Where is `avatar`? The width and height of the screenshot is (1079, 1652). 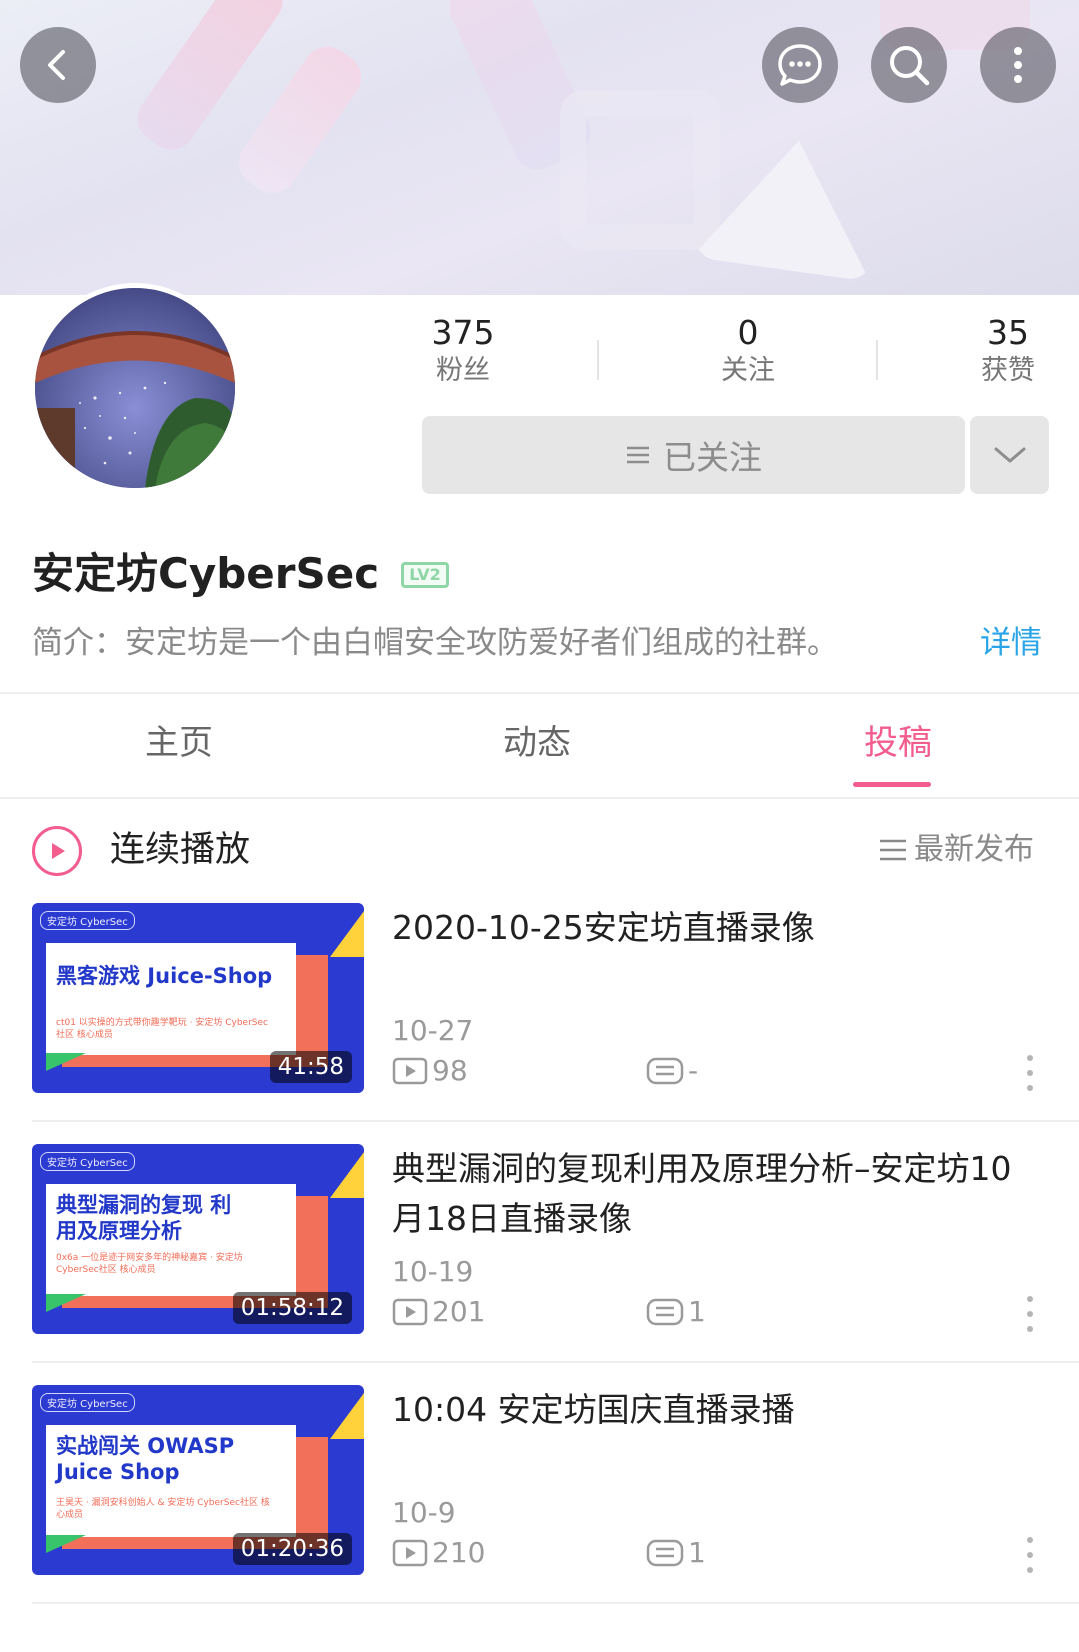
avatar is located at coordinates (135, 388).